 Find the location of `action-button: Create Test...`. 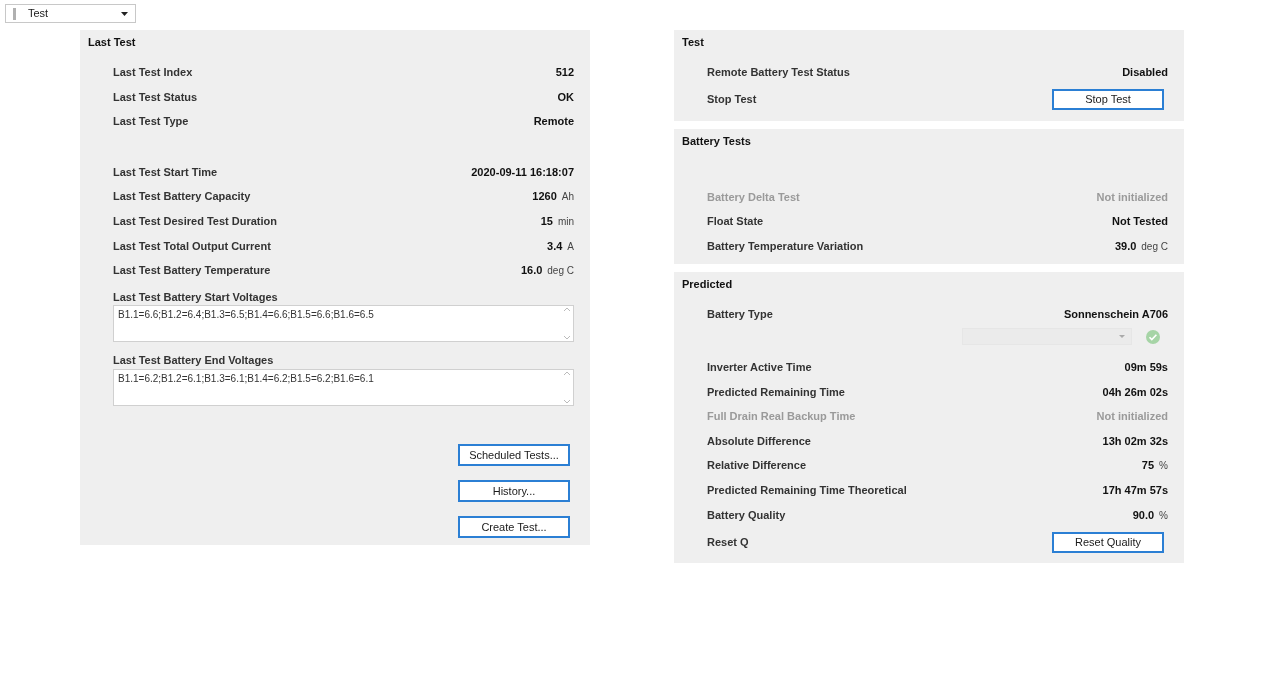

action-button: Create Test... is located at coordinates (514, 526).